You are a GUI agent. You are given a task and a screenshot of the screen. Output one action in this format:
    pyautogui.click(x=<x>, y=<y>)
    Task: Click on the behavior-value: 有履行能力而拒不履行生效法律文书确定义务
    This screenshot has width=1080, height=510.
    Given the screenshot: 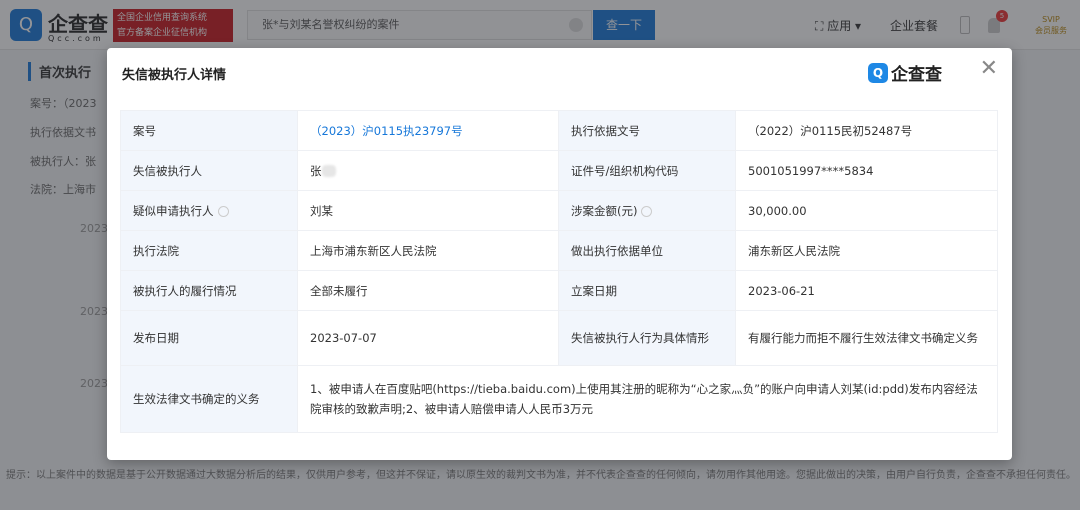 What is the action you would take?
    pyautogui.click(x=866, y=338)
    